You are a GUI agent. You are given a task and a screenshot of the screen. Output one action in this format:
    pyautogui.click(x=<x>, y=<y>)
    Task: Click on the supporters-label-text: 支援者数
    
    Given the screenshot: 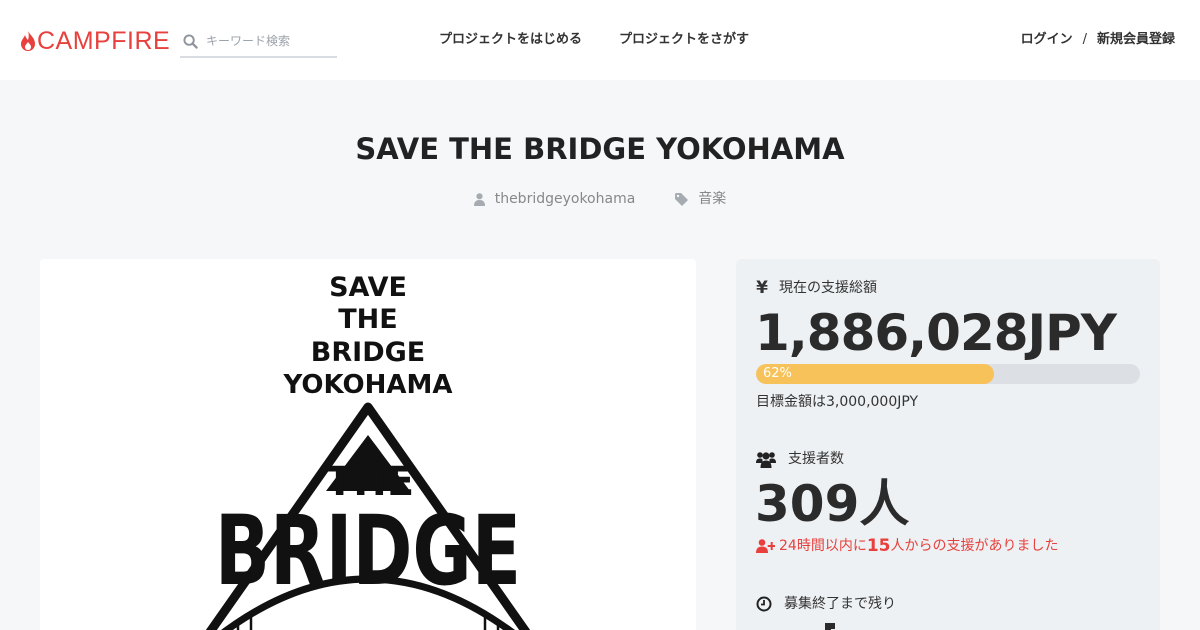 What is the action you would take?
    pyautogui.click(x=816, y=459)
    